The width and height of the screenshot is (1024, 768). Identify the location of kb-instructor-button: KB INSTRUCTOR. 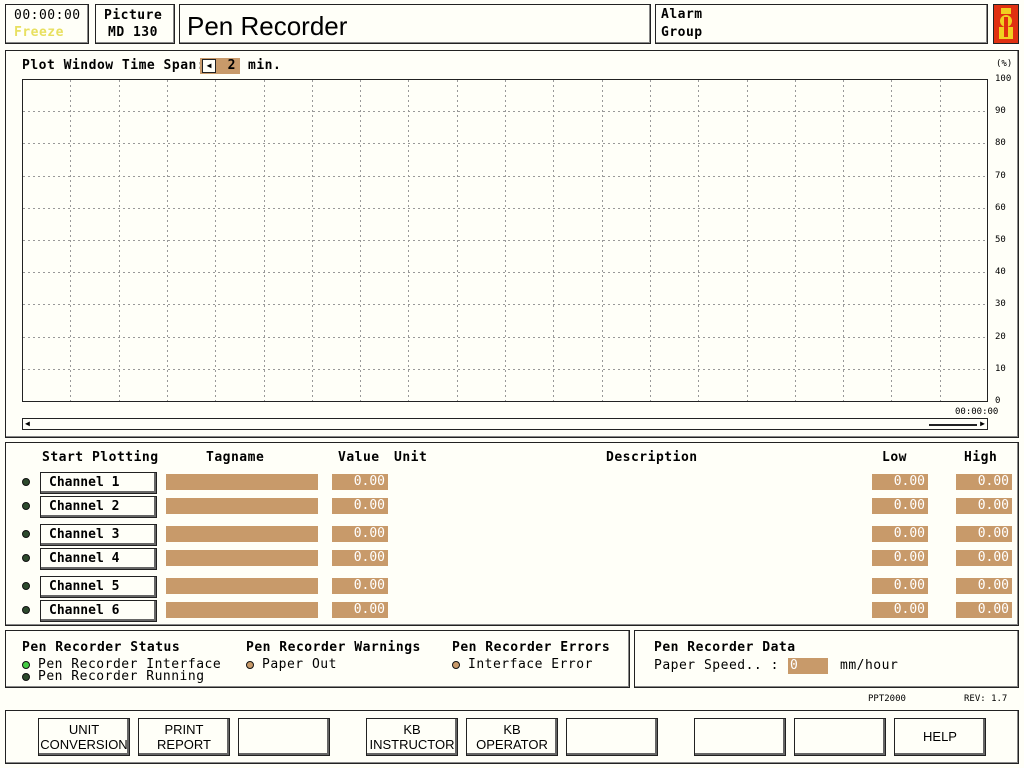
(412, 737).